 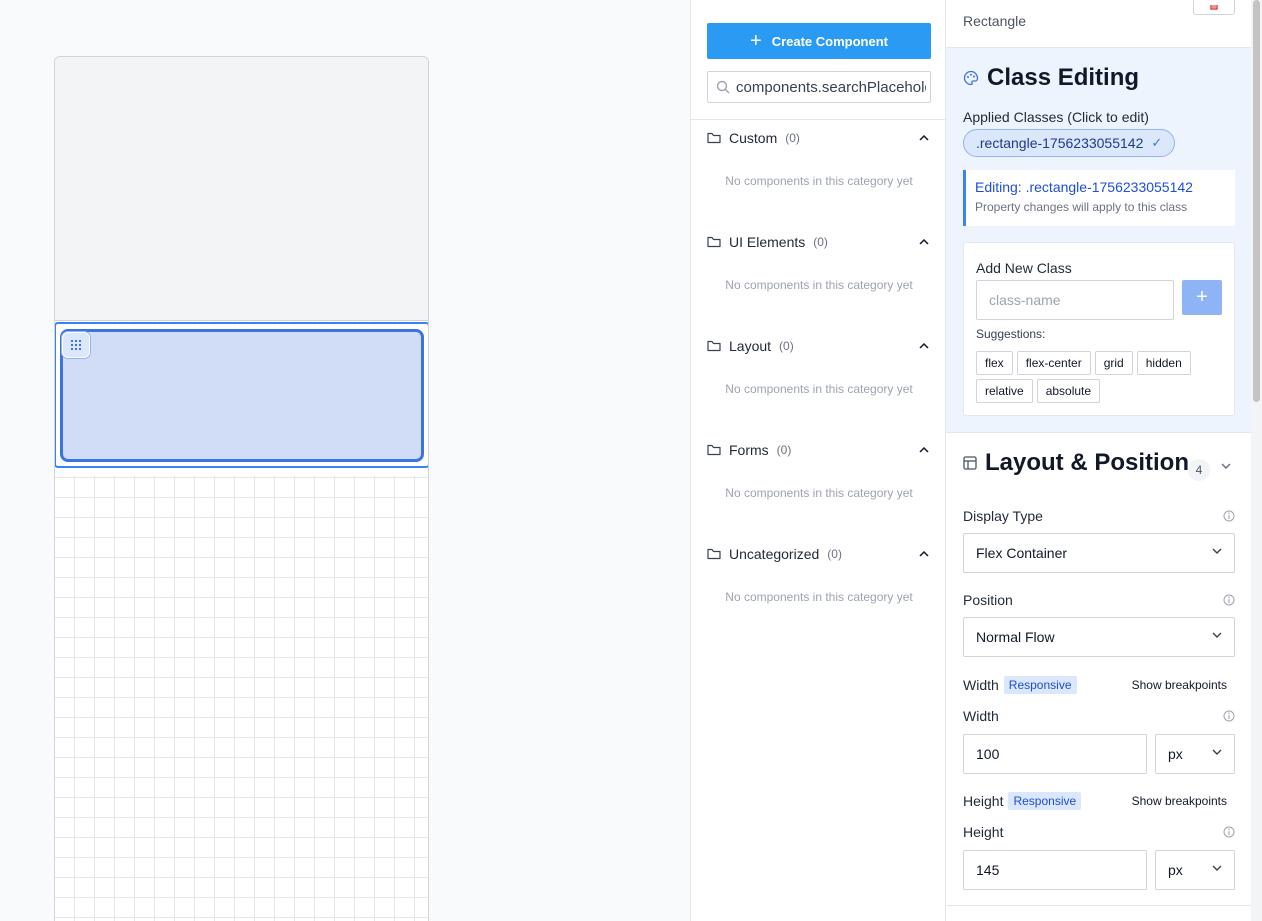 I want to click on position-value: Normal Flow, so click(x=1015, y=637).